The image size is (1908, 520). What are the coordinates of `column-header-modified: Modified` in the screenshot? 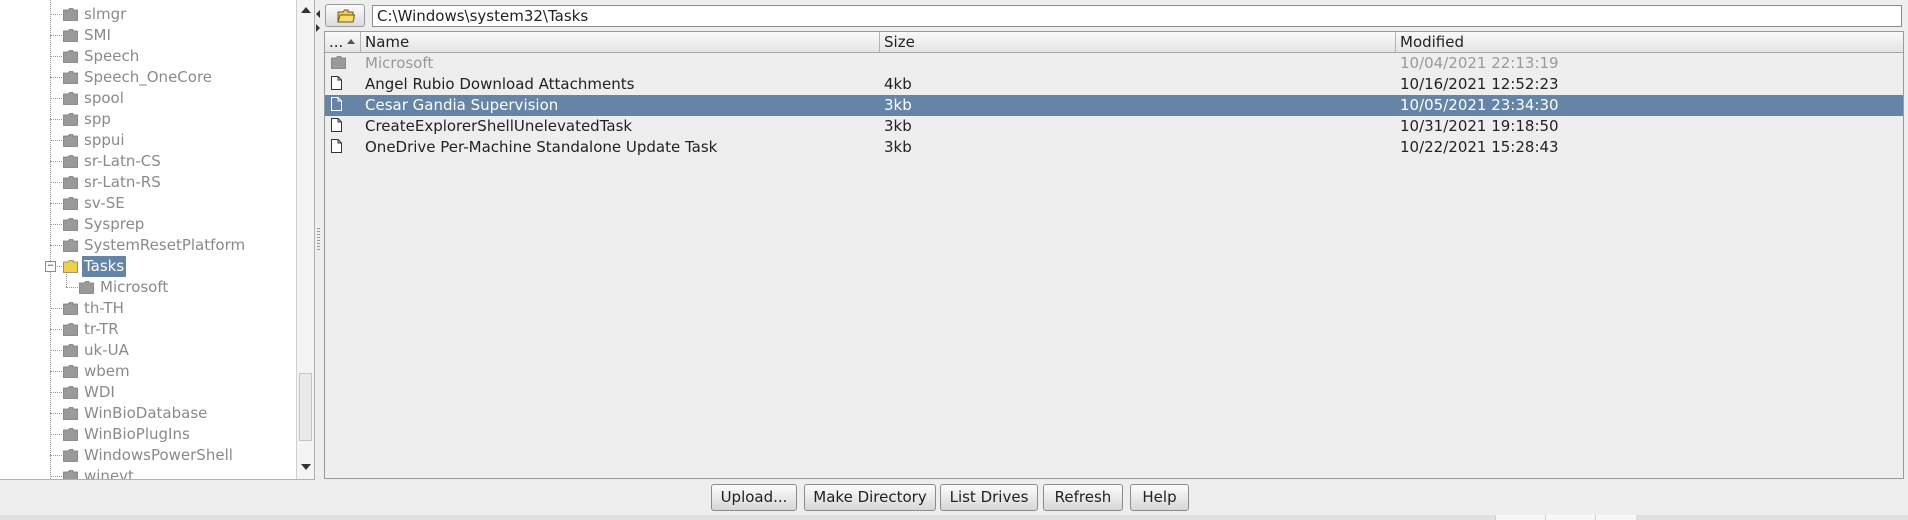 It's located at (1649, 42).